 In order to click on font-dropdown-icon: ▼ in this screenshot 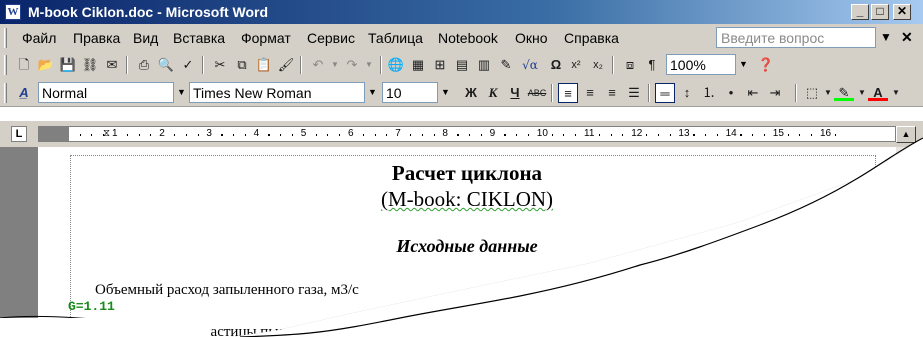, I will do `click(372, 92)`.